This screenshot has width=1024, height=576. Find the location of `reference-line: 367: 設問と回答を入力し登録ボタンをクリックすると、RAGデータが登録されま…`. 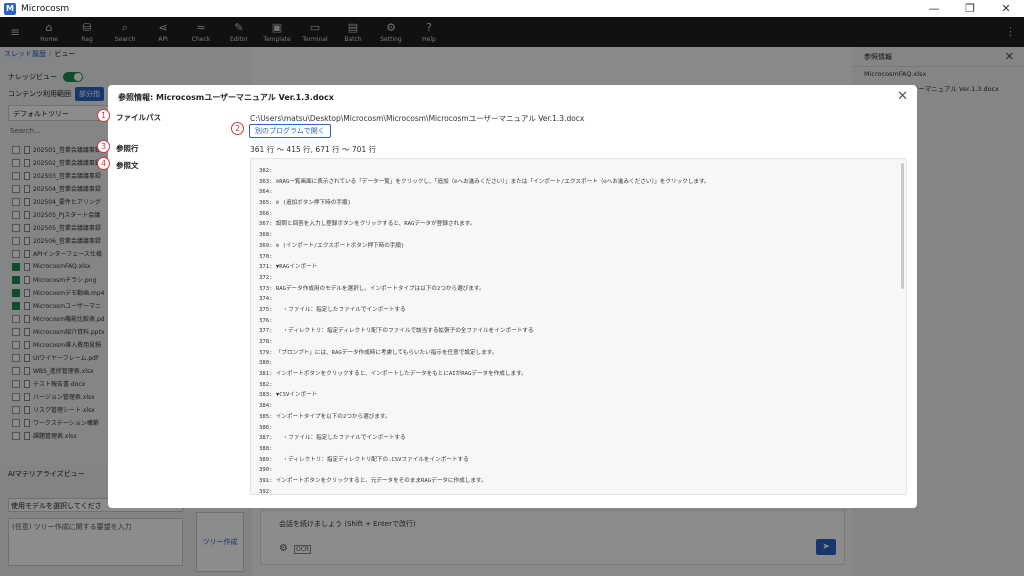

reference-line: 367: 設問と回答を入力し登録ボタンをクリックすると、RAGデータが登録されま… is located at coordinates (367, 224).